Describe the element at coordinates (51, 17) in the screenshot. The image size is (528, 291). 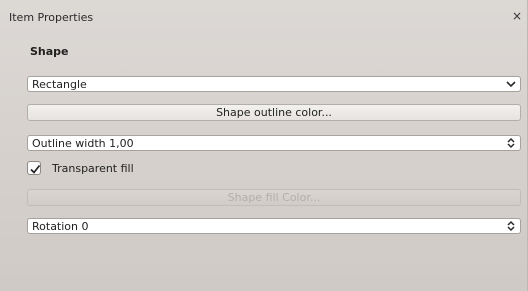
I see `panel-title: Item Properties` at that location.